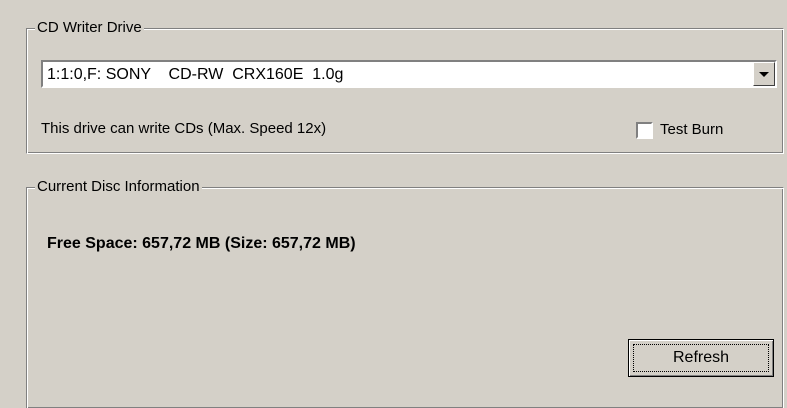 The width and height of the screenshot is (787, 408). I want to click on cd-writer-drive-legend: CD Writer Drive, so click(89, 28).